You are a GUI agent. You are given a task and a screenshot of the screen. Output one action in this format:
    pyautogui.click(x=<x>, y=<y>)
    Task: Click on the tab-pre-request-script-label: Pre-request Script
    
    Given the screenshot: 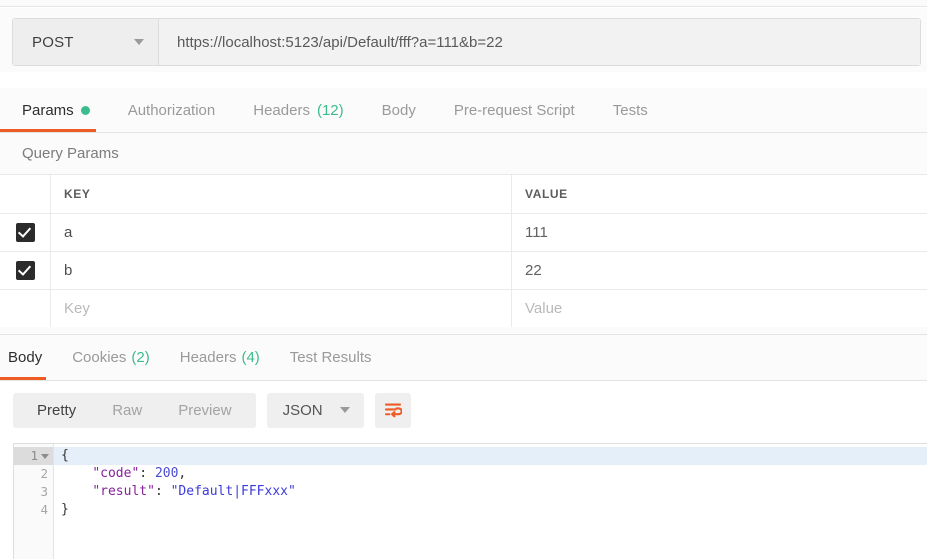 What is the action you would take?
    pyautogui.click(x=514, y=110)
    